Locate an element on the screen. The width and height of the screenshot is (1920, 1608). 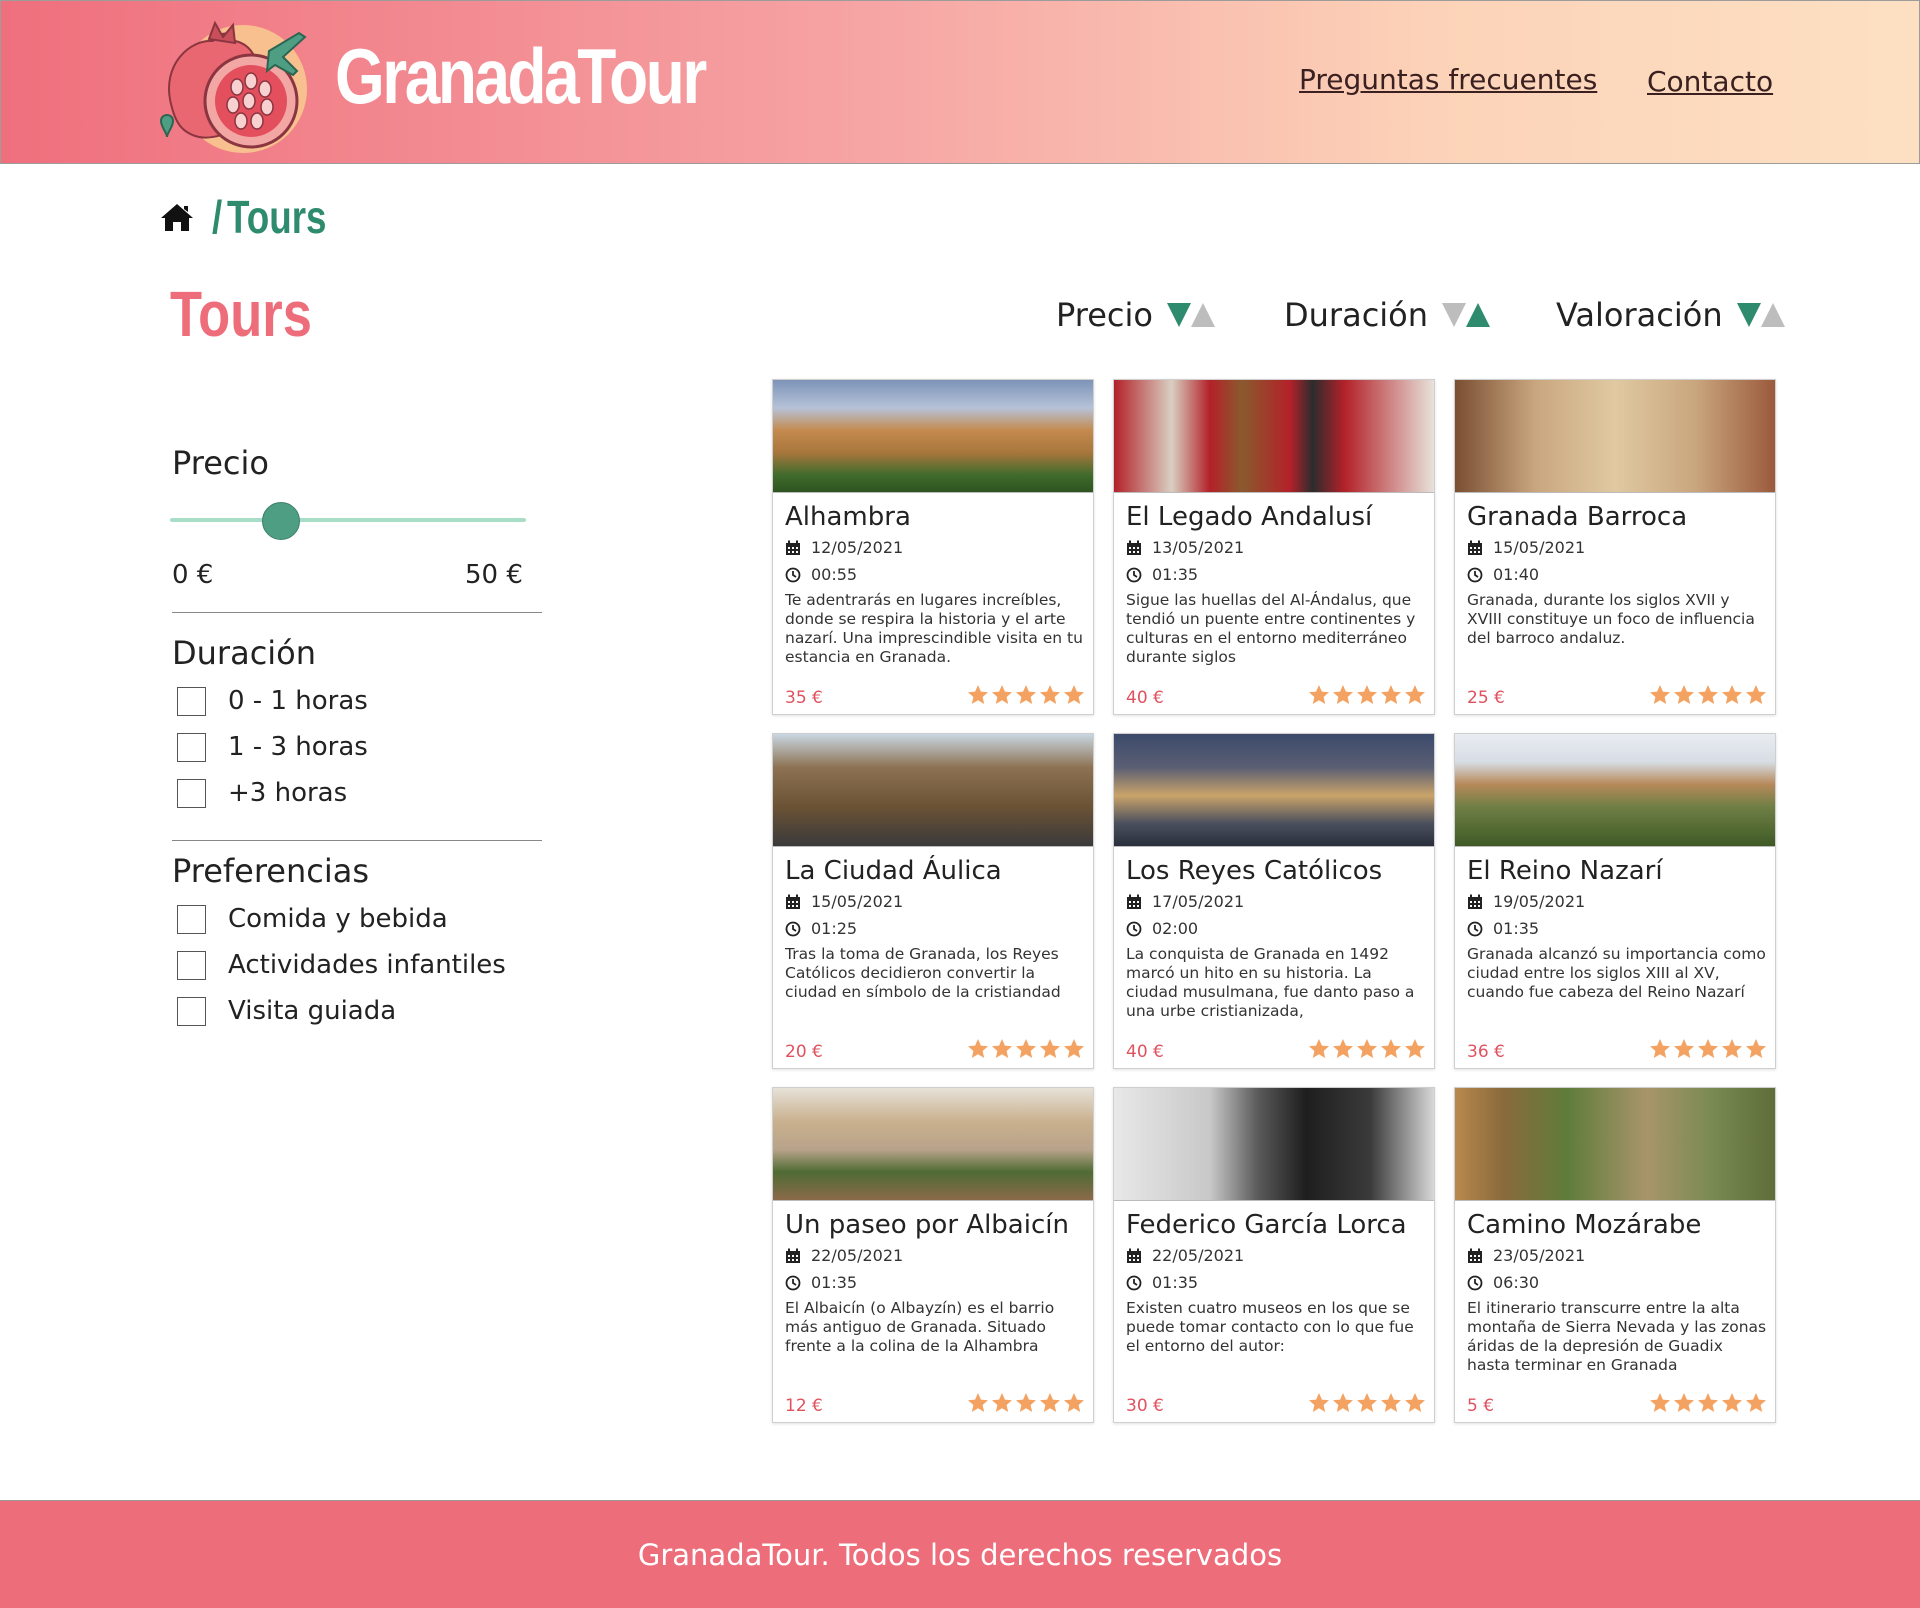
duration-option-3-plus: +3 horas is located at coordinates (262, 793).